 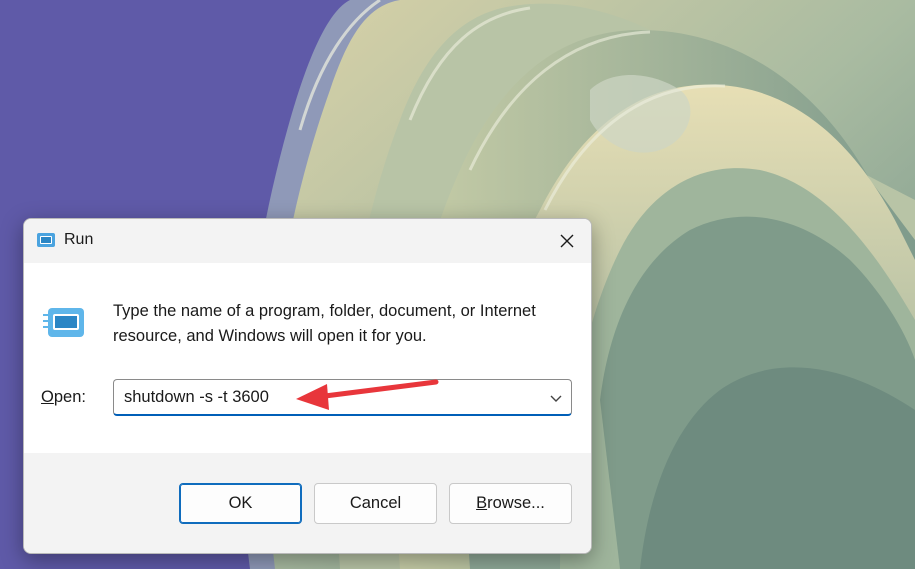 What do you see at coordinates (556, 397) in the screenshot?
I see `chevron-down-icon` at bounding box center [556, 397].